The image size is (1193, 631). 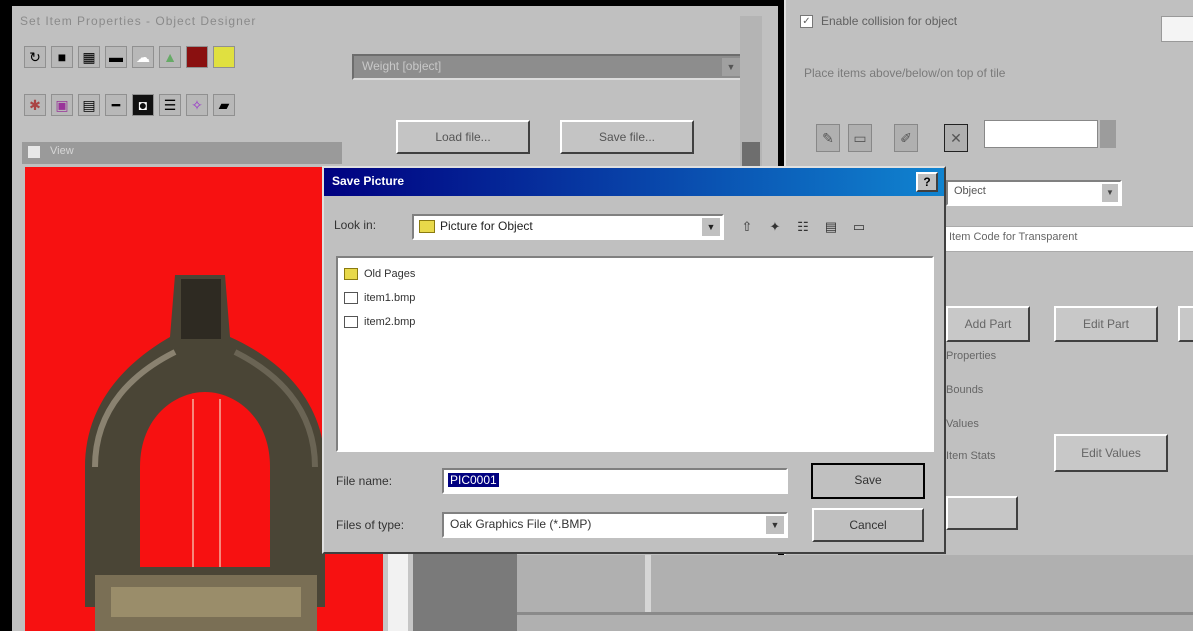 What do you see at coordinates (965, 390) in the screenshot?
I see `bounds-label: Bounds` at bounding box center [965, 390].